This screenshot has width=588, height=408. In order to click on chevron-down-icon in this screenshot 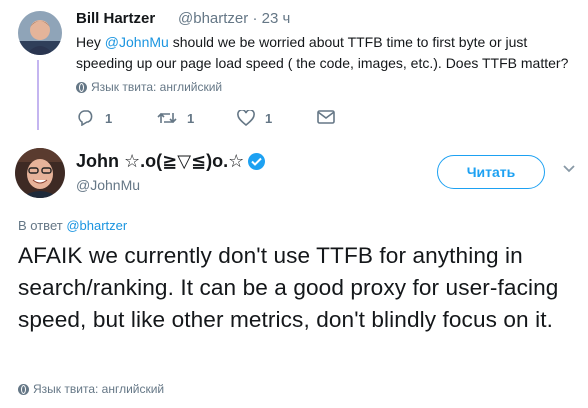, I will do `click(569, 169)`.